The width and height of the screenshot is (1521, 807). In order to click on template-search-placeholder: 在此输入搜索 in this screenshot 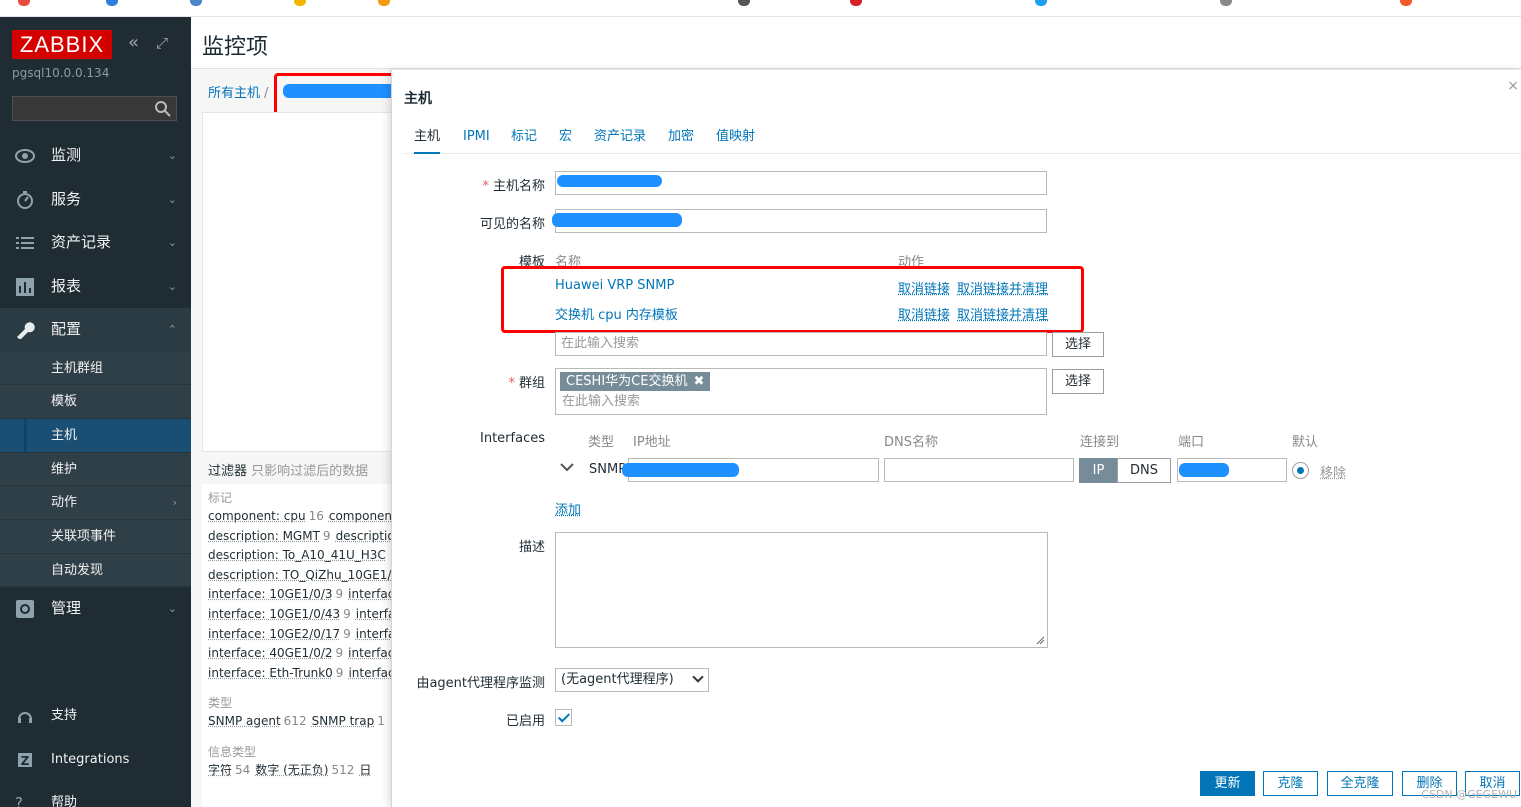, I will do `click(600, 343)`.